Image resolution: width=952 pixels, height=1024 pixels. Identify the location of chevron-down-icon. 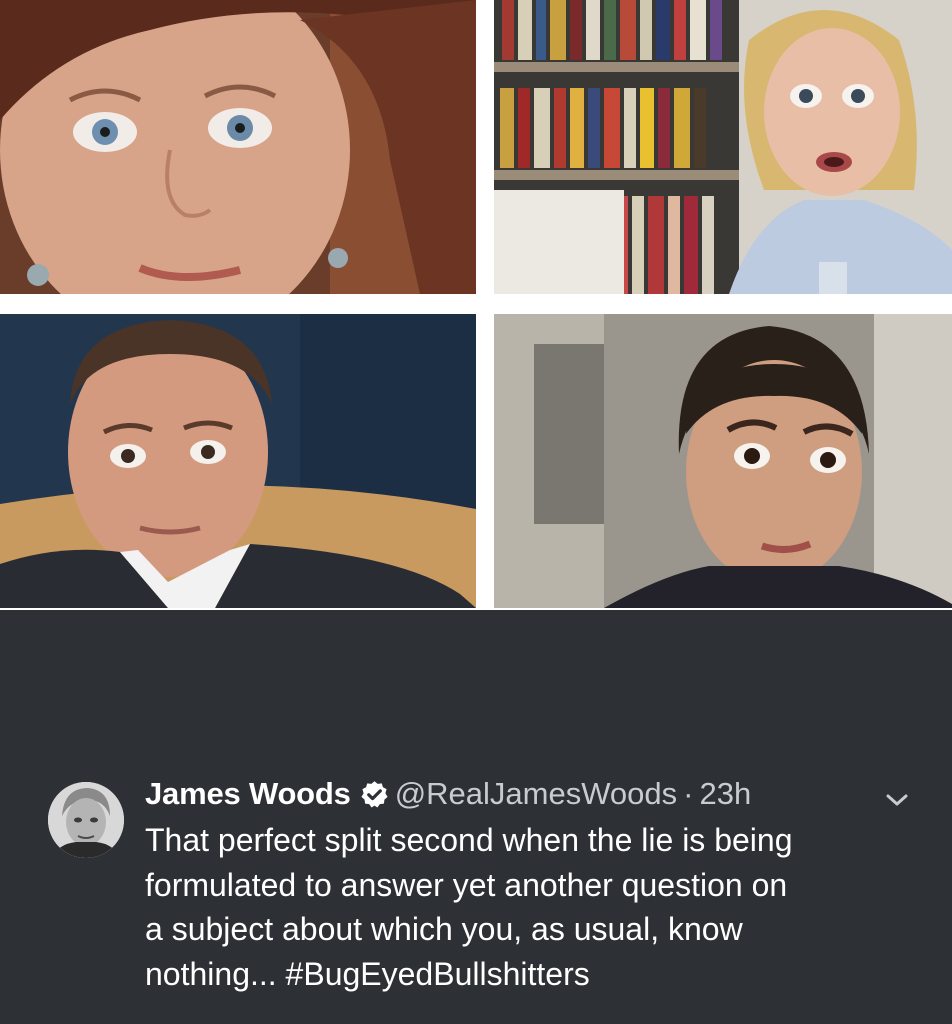
(897, 800).